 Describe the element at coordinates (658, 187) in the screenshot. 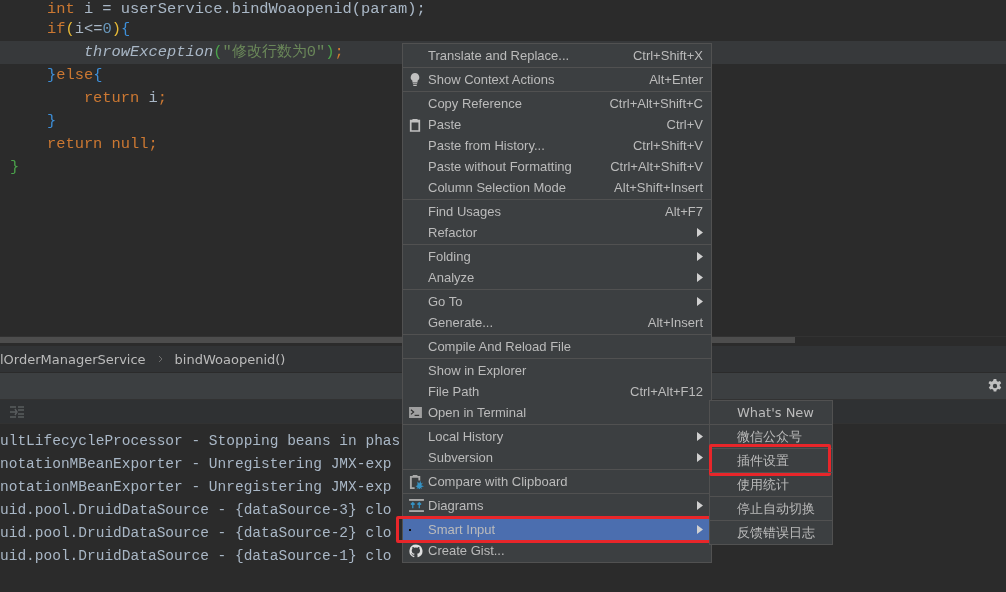

I see `shortcut-text: Alt+Shift+Insert` at that location.